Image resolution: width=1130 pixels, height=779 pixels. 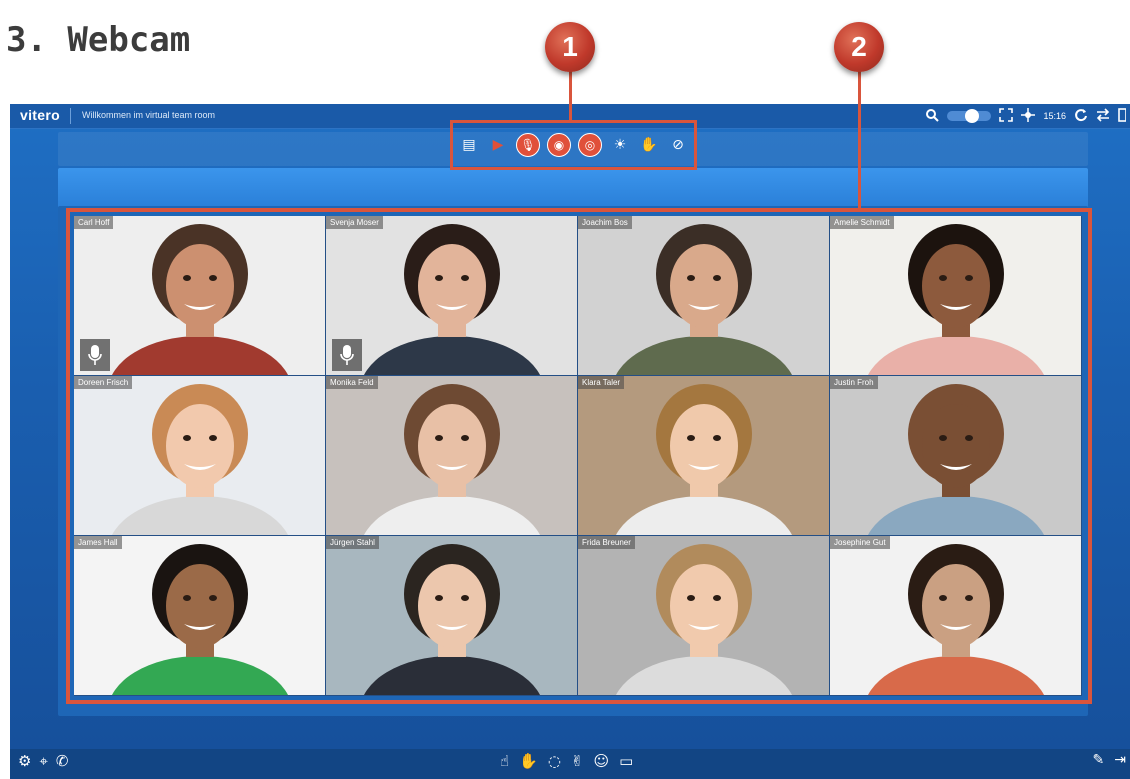 I want to click on bottom-left-controls: ⚙ ⌖ ✆, so click(x=43, y=761).